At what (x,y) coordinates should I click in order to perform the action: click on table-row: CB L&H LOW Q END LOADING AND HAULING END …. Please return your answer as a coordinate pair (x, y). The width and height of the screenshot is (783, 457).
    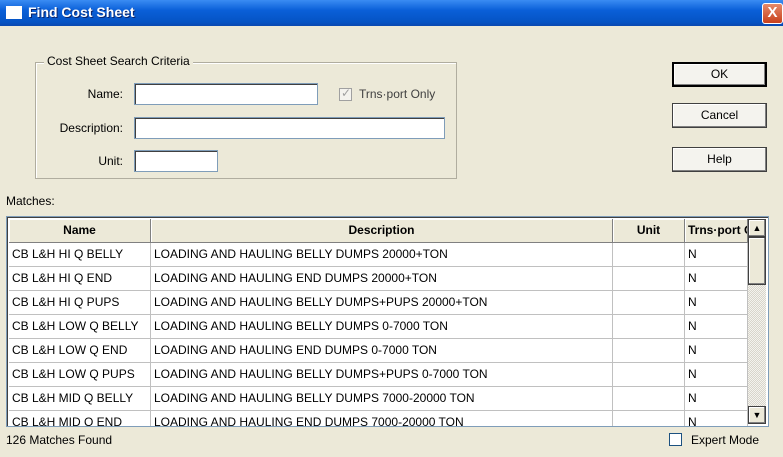
    Looking at the image, I should click on (378, 351).